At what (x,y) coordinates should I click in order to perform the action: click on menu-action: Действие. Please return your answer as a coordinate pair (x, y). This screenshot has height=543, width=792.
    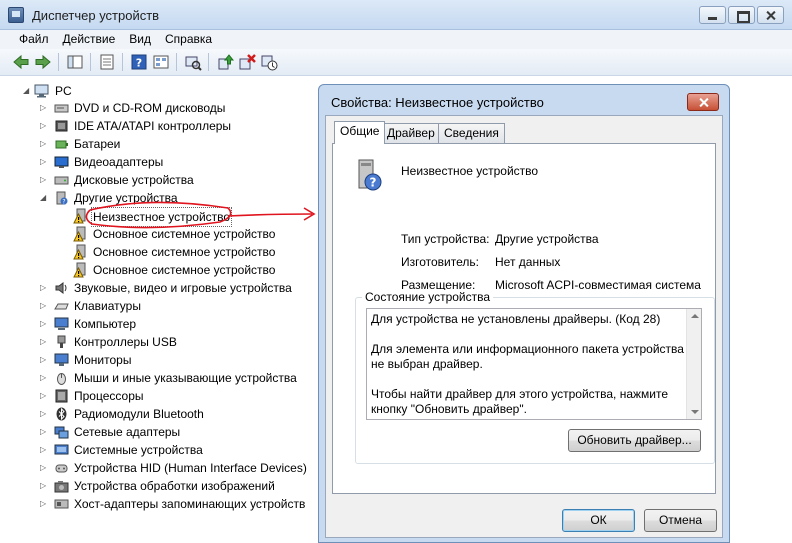
    Looking at the image, I should click on (89, 39).